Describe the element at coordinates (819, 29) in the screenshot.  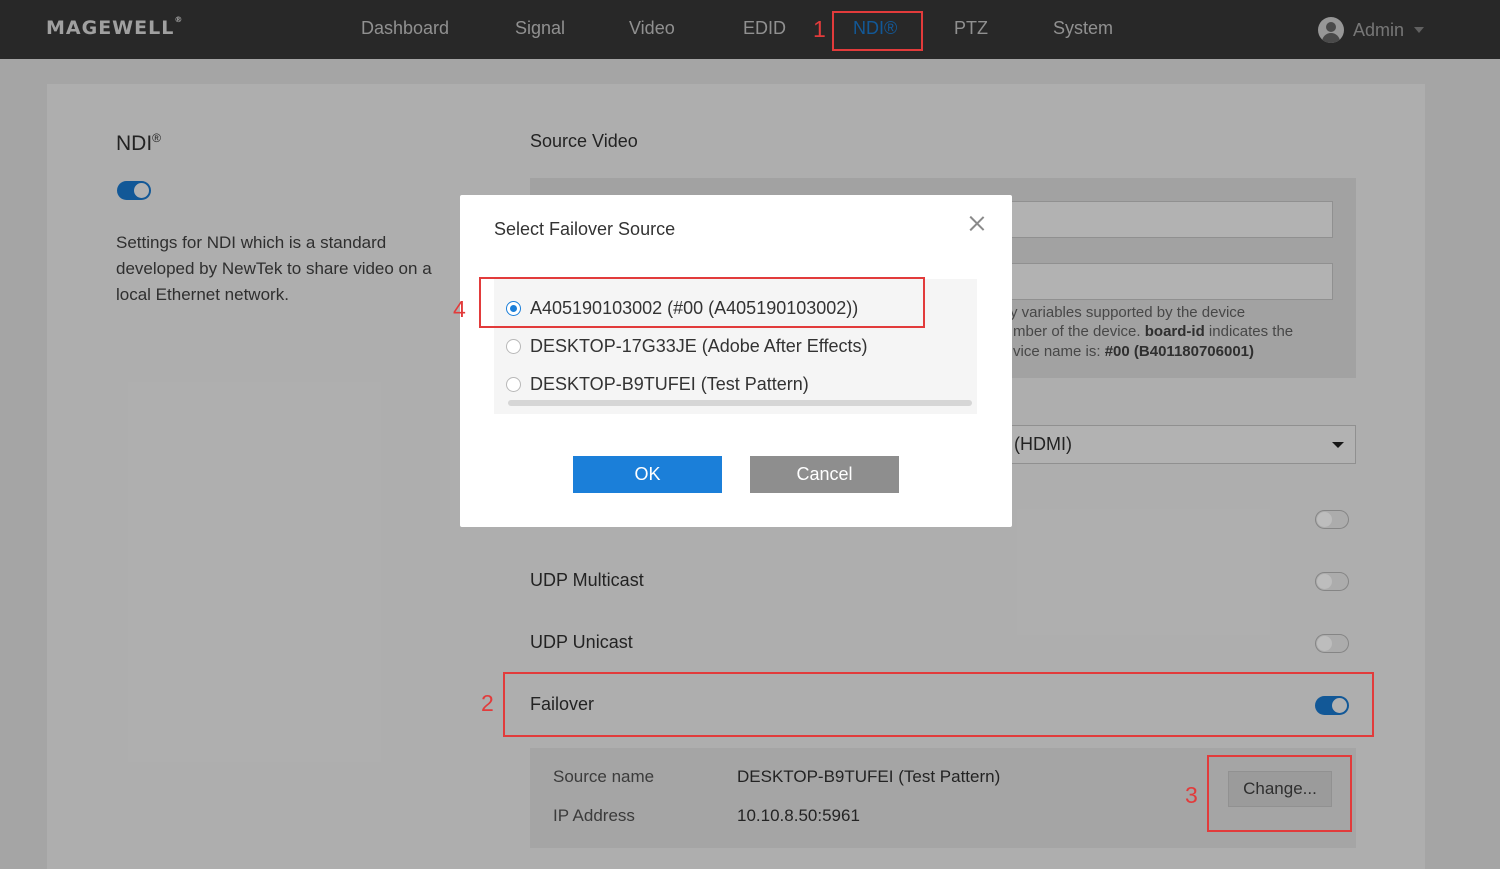
I see `annotation-number-1: 1` at that location.